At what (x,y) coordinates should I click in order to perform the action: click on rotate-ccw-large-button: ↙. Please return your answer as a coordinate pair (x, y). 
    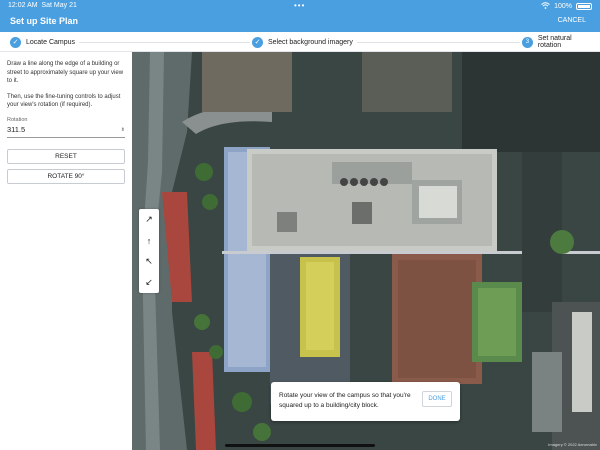
    Looking at the image, I should click on (149, 282).